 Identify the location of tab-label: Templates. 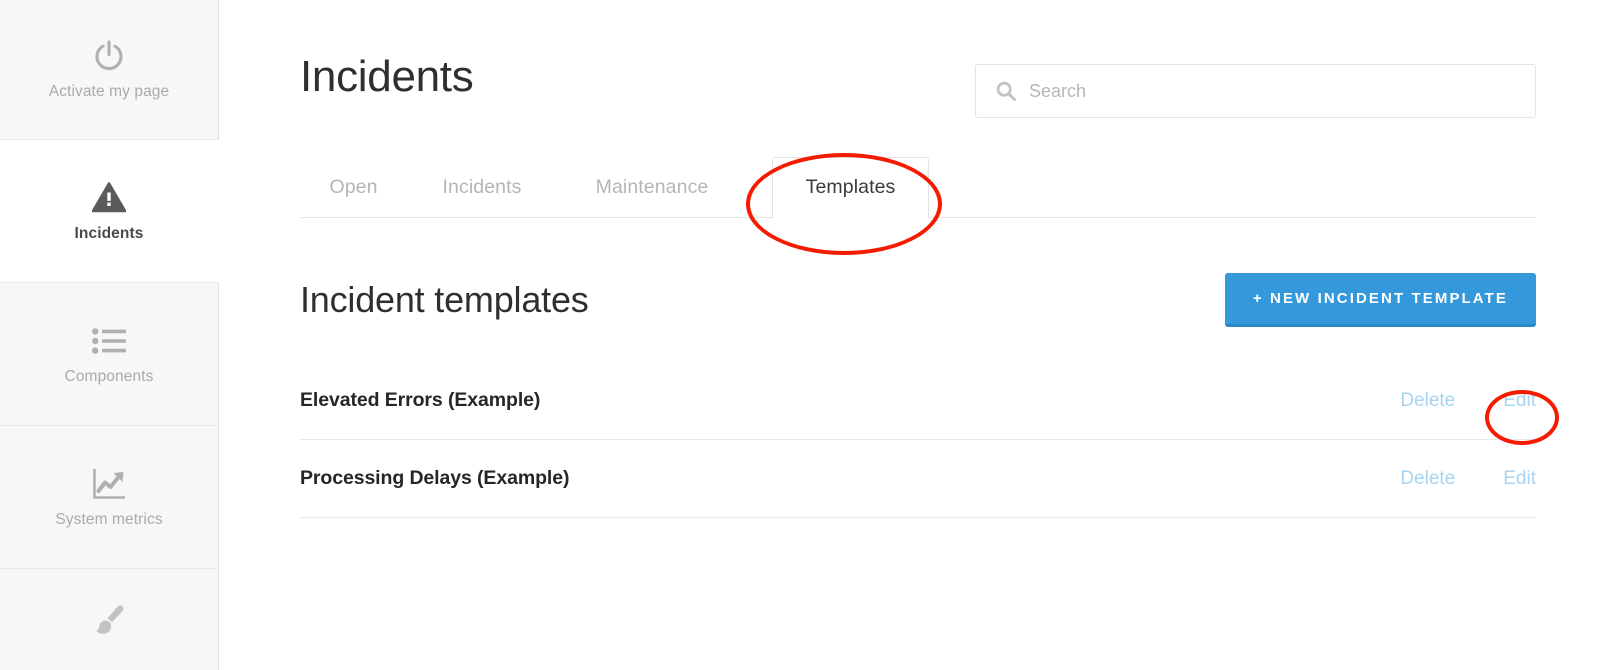
(850, 187).